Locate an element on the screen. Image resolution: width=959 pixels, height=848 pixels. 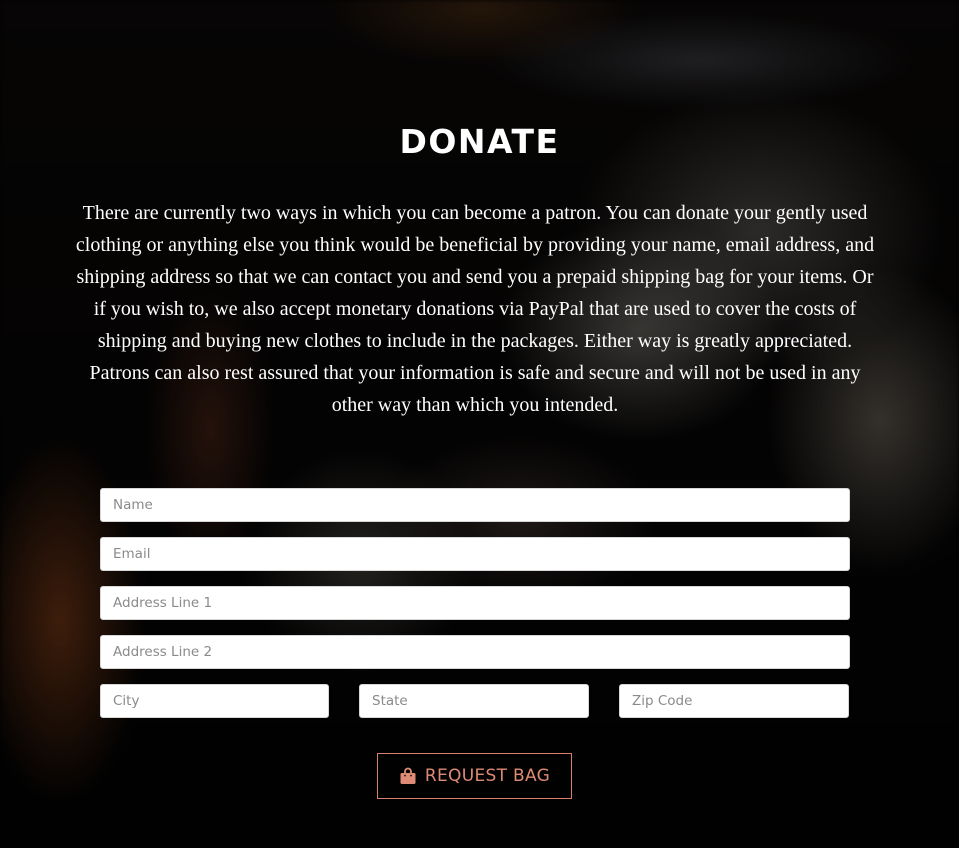
address-line-2-input is located at coordinates (475, 652).